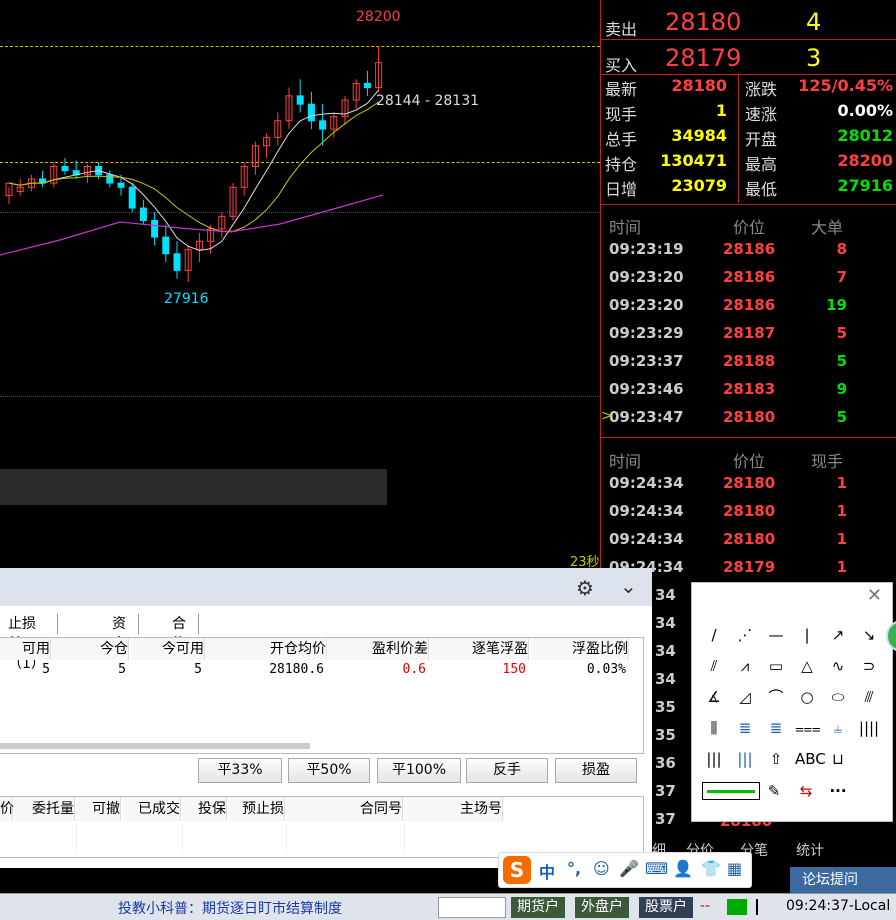  Describe the element at coordinates (776, 635) in the screenshot. I see `drawing-tool-icon: —` at that location.